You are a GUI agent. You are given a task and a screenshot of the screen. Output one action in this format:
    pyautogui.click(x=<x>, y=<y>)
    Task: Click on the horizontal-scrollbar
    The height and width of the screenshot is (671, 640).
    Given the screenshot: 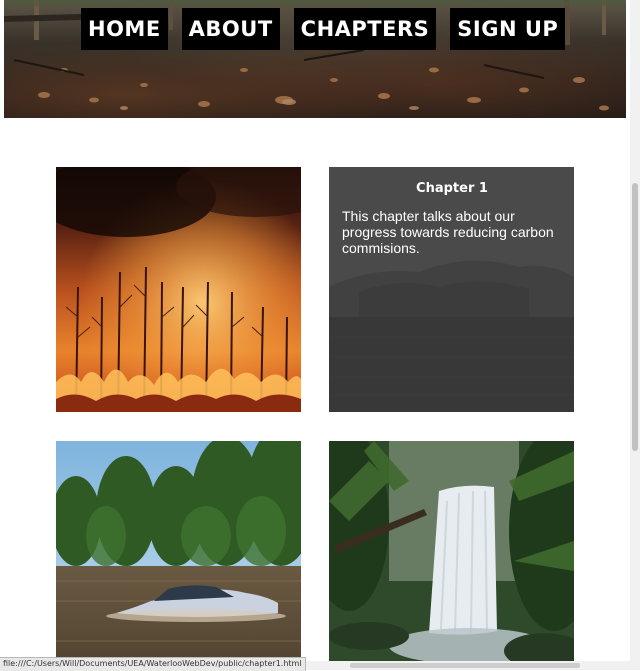 What is the action you would take?
    pyautogui.click(x=460, y=665)
    